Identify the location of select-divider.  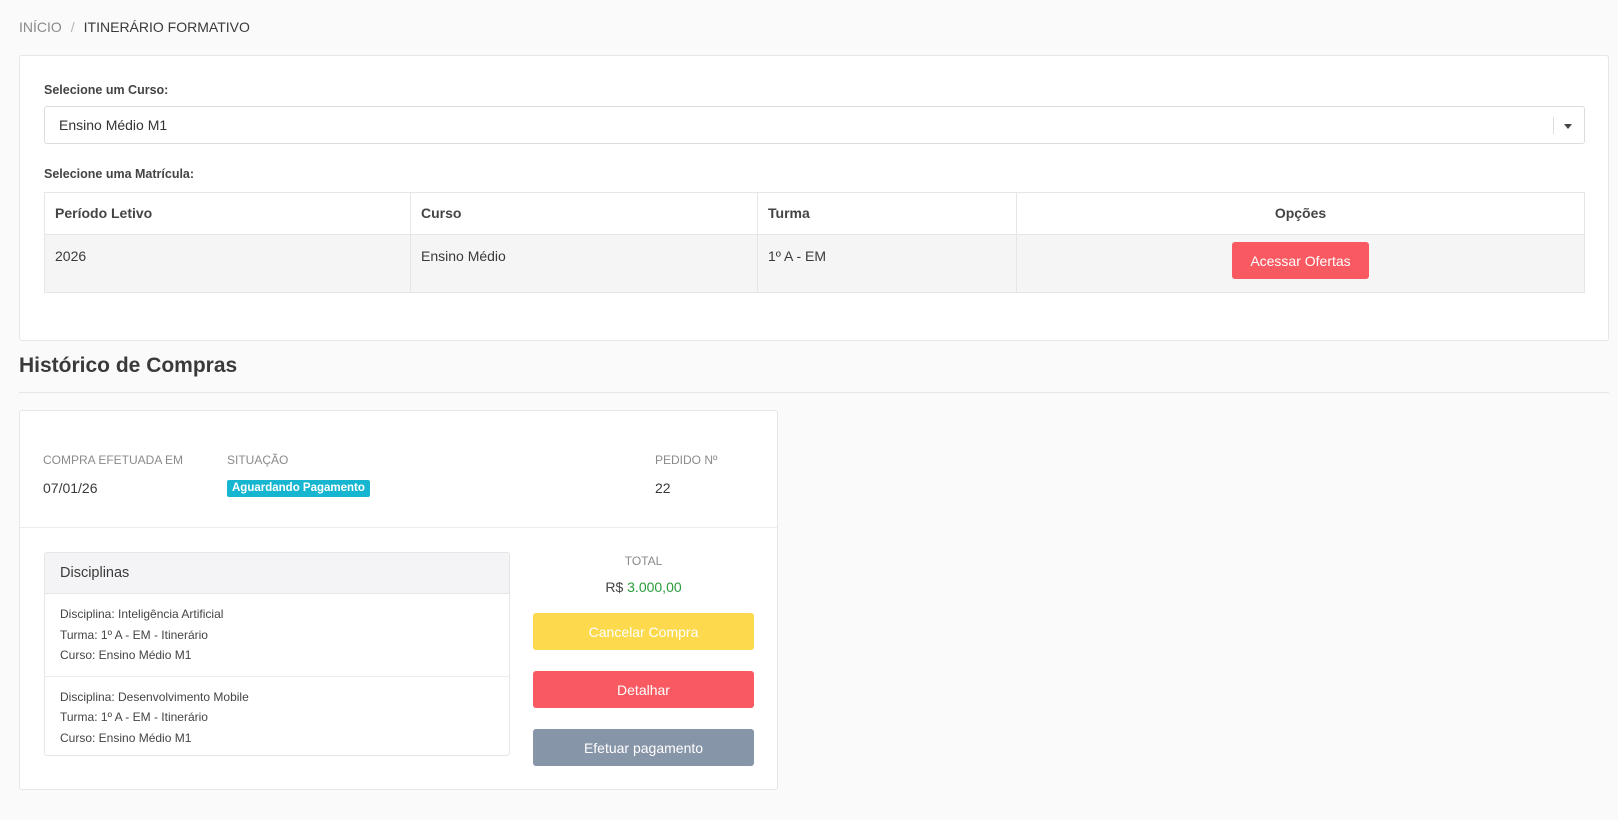
(1553, 125).